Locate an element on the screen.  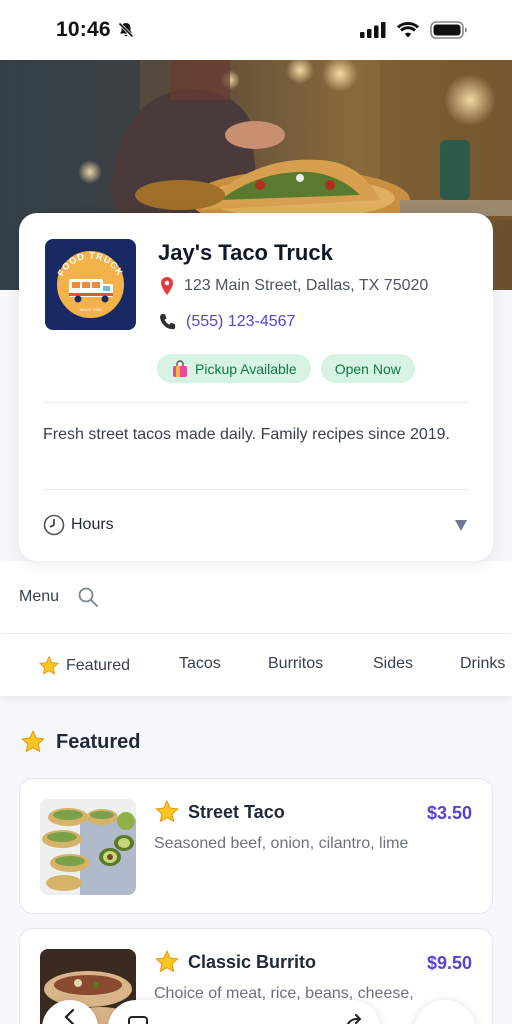
time-group: 10:46 is located at coordinates (95, 30).